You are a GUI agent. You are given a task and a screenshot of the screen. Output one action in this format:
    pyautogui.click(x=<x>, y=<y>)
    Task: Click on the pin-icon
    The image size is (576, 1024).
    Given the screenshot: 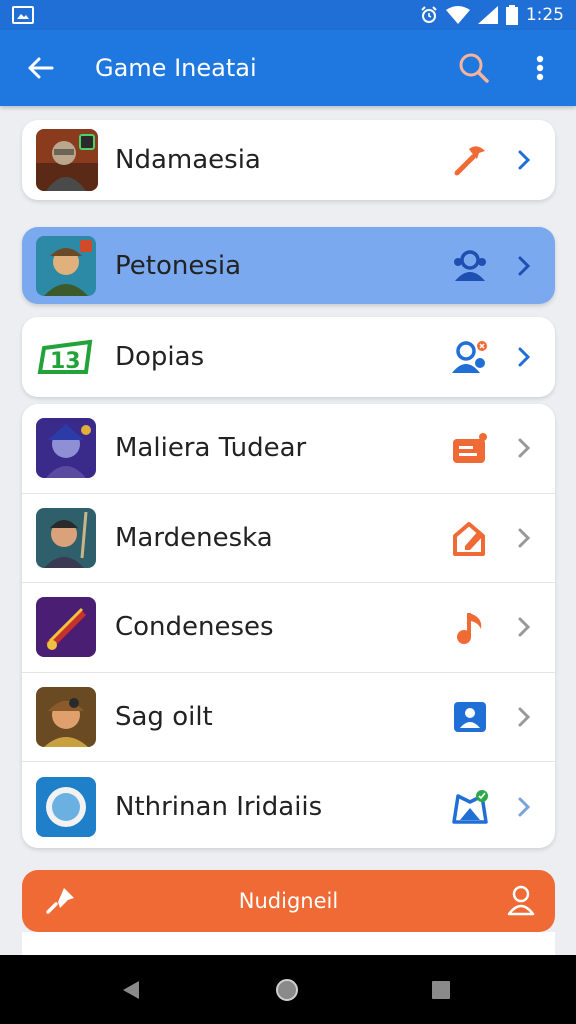 What is the action you would take?
    pyautogui.click(x=60, y=901)
    